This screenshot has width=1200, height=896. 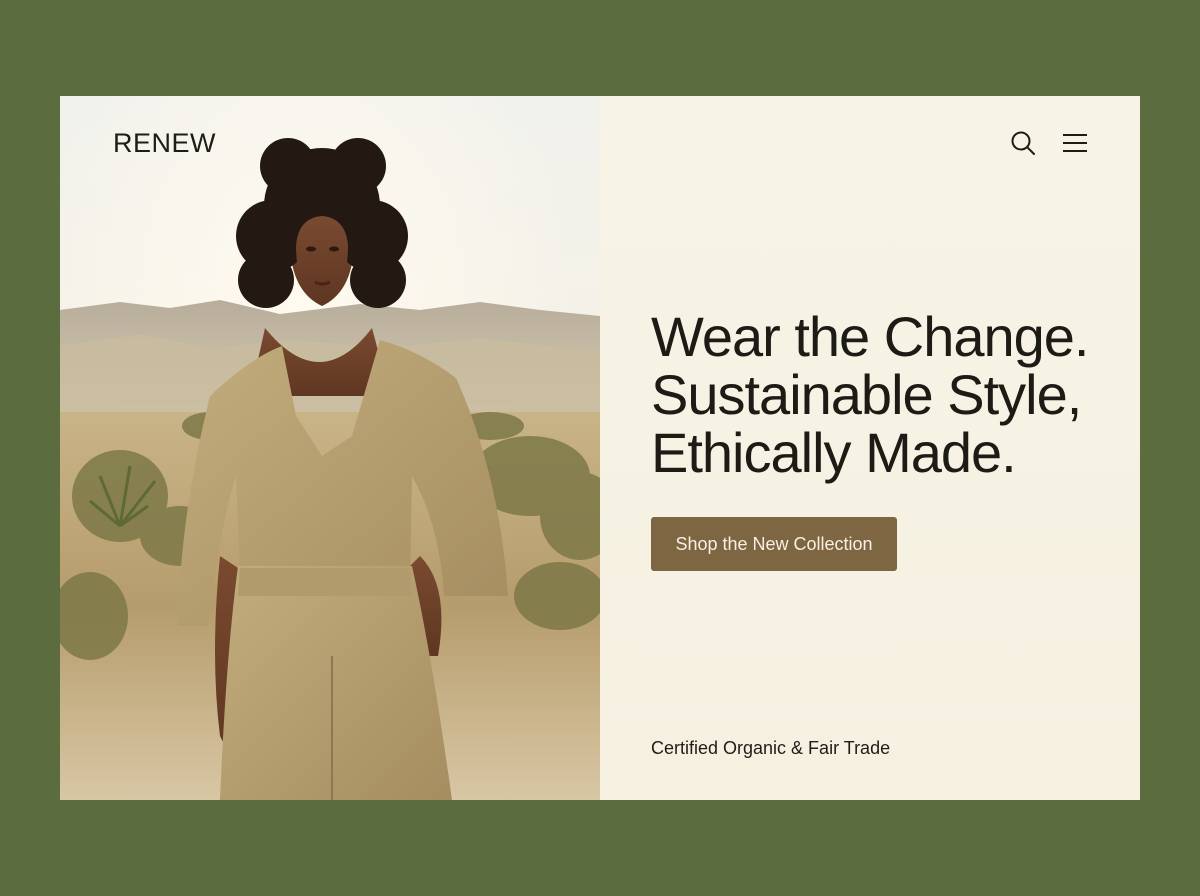 I want to click on certification-note: Certified Organic & Fair Trade, so click(x=771, y=748).